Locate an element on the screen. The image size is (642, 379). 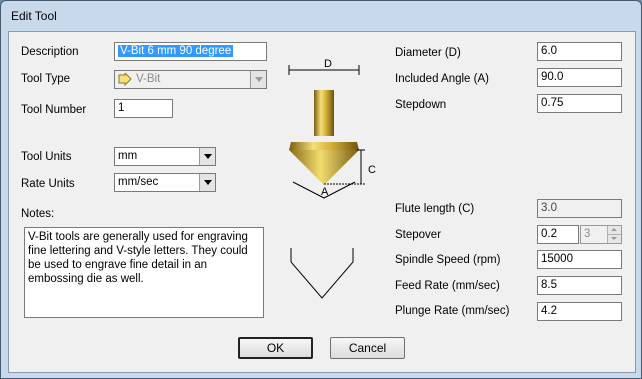
tool-units-value: mm is located at coordinates (128, 156).